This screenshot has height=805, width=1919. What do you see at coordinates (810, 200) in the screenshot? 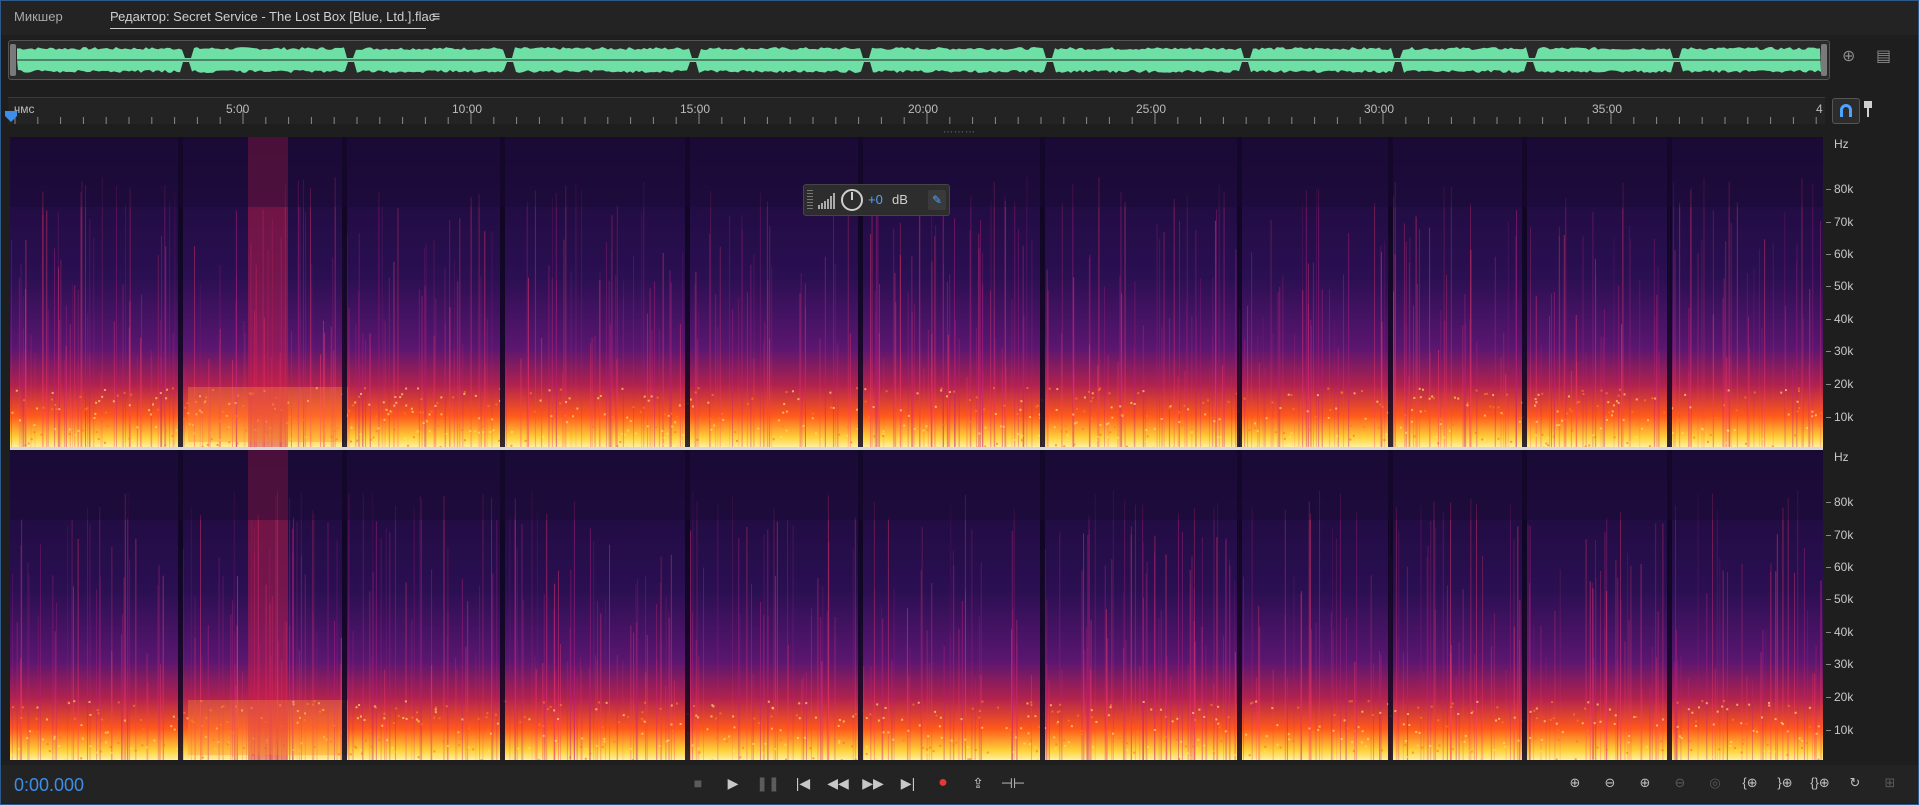
I see `hud-drag-handle` at bounding box center [810, 200].